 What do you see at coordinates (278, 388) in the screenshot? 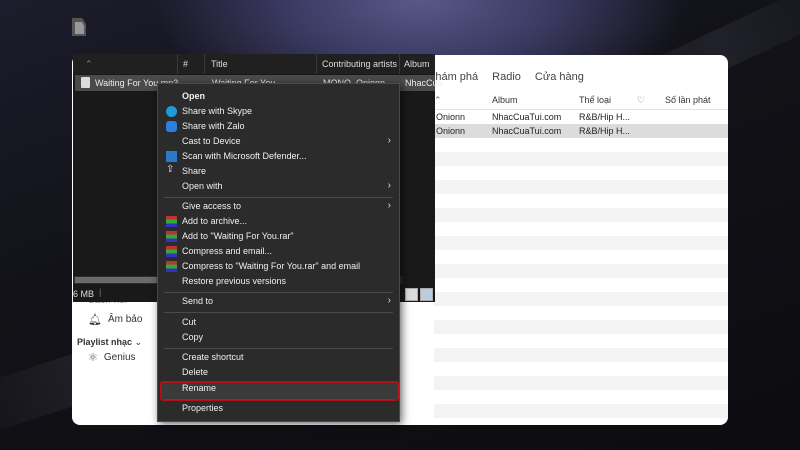
I see `menu-item-rename: Rename` at bounding box center [278, 388].